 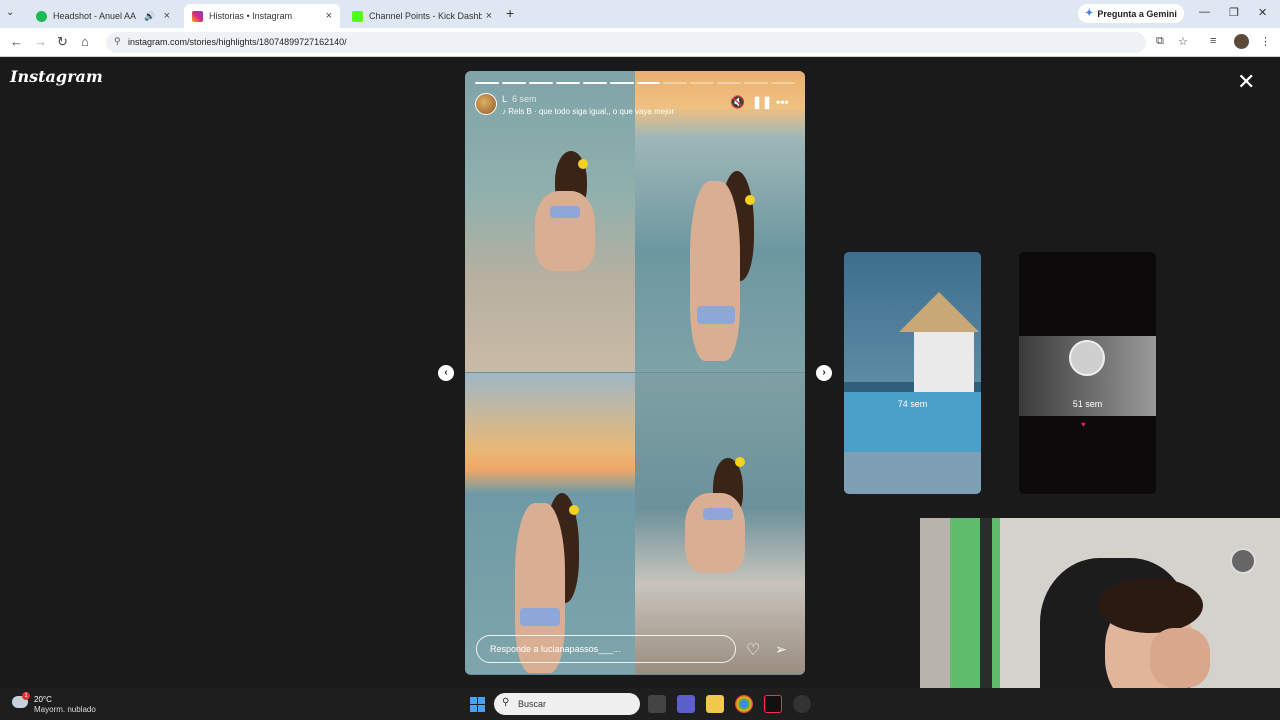 I want to click on tab-title: Headshot - Anuel AA, so click(x=95, y=16).